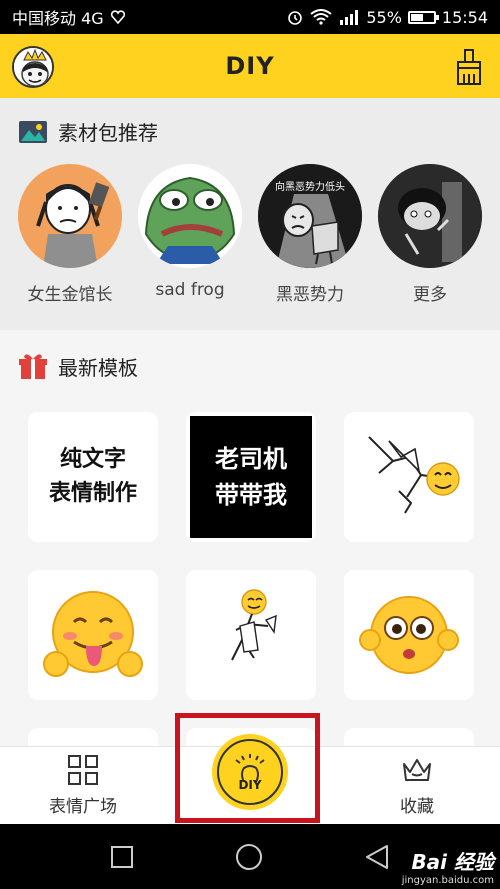 The image size is (500, 889). I want to click on system-nav-bar: Bai 经验 jingyan.baidu.com, so click(250, 856).